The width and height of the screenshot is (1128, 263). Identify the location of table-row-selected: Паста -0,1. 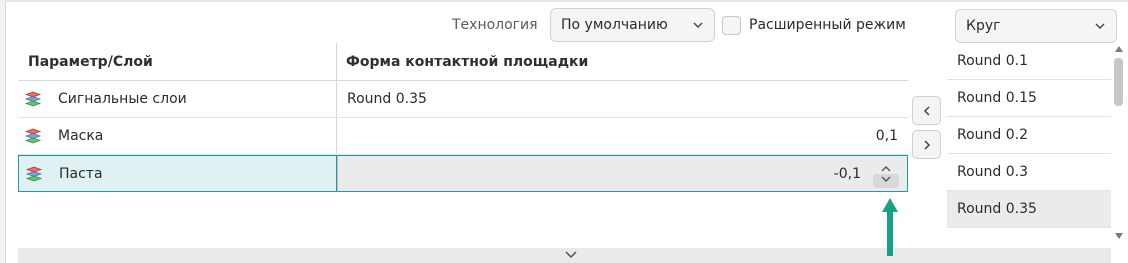
(463, 173).